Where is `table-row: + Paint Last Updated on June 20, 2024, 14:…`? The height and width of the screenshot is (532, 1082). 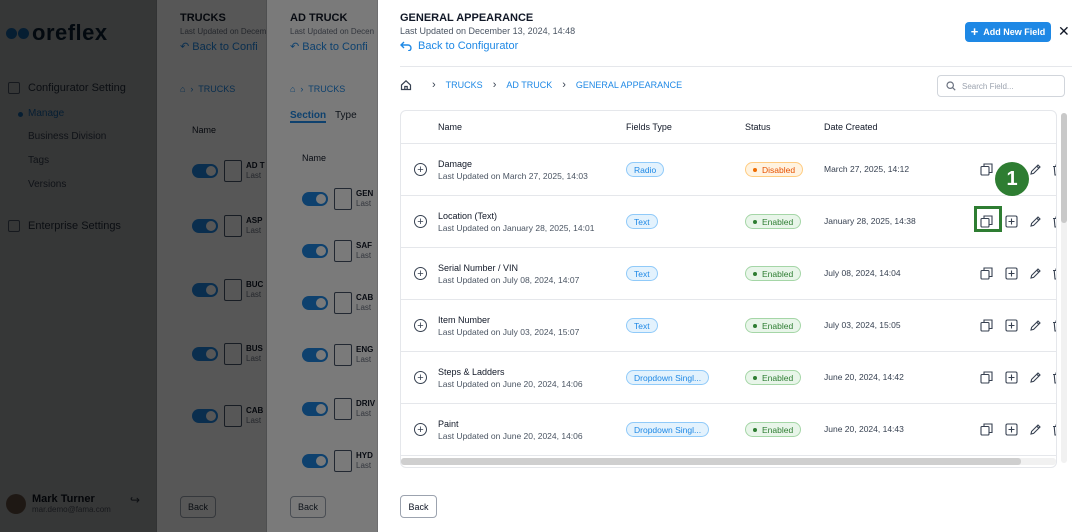 table-row: + Paint Last Updated on June 20, 2024, 14:… is located at coordinates (728, 430).